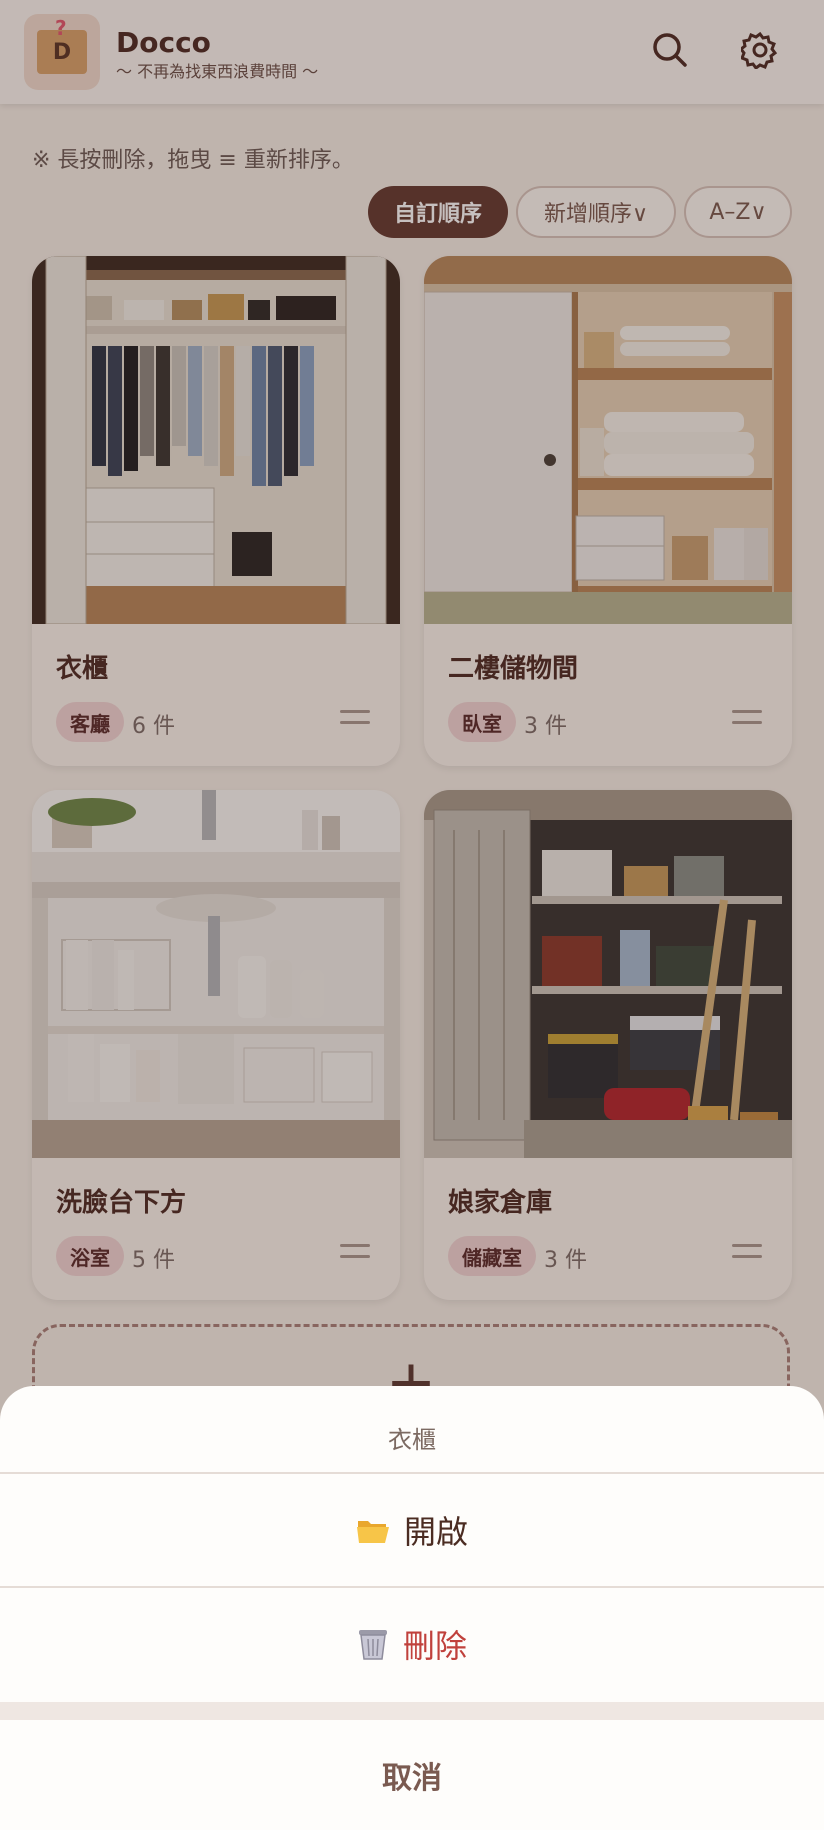  What do you see at coordinates (412, 1440) in the screenshot?
I see `action-sheet-title: 衣櫃` at bounding box center [412, 1440].